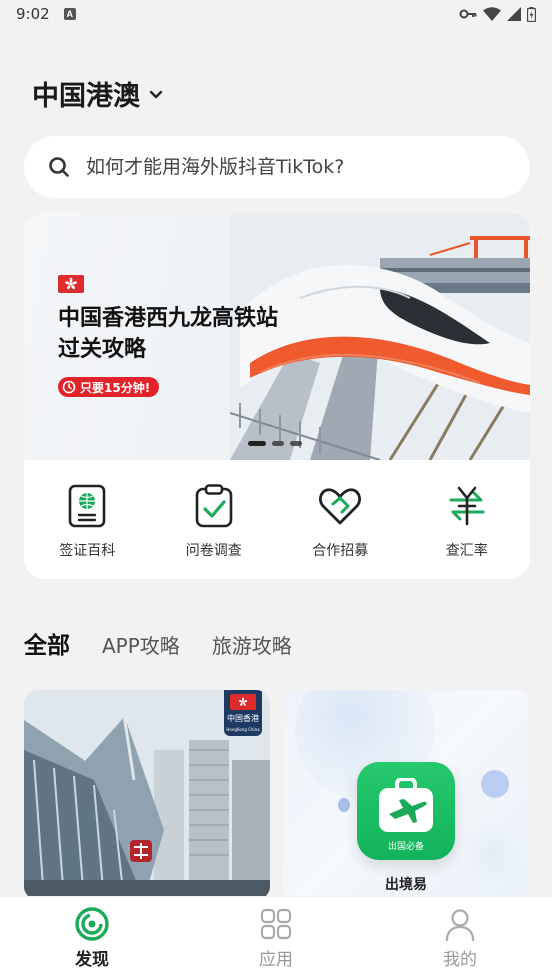  What do you see at coordinates (147, 795) in the screenshot?
I see `article-card-hongkong: 中国香港 HongKong China` at bounding box center [147, 795].